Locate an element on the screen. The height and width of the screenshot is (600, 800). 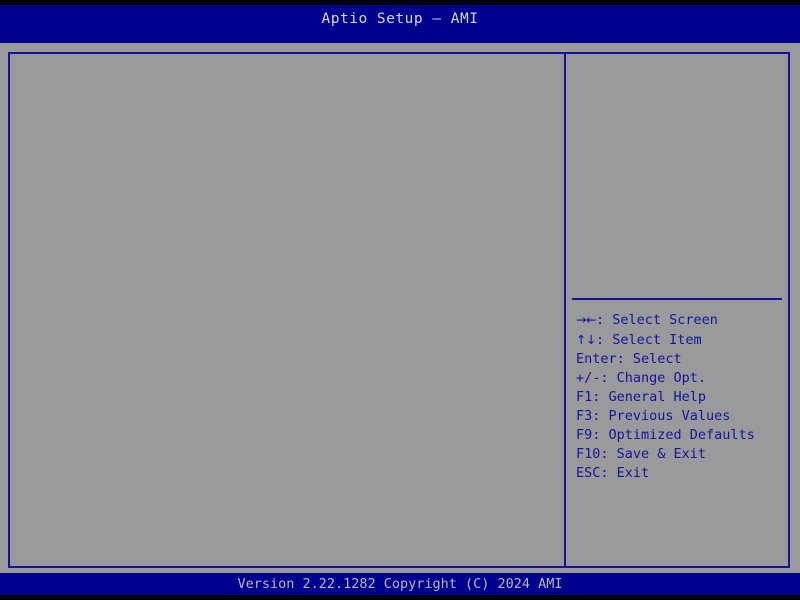
help-key-row: F1: General Help is located at coordinates (679, 397).